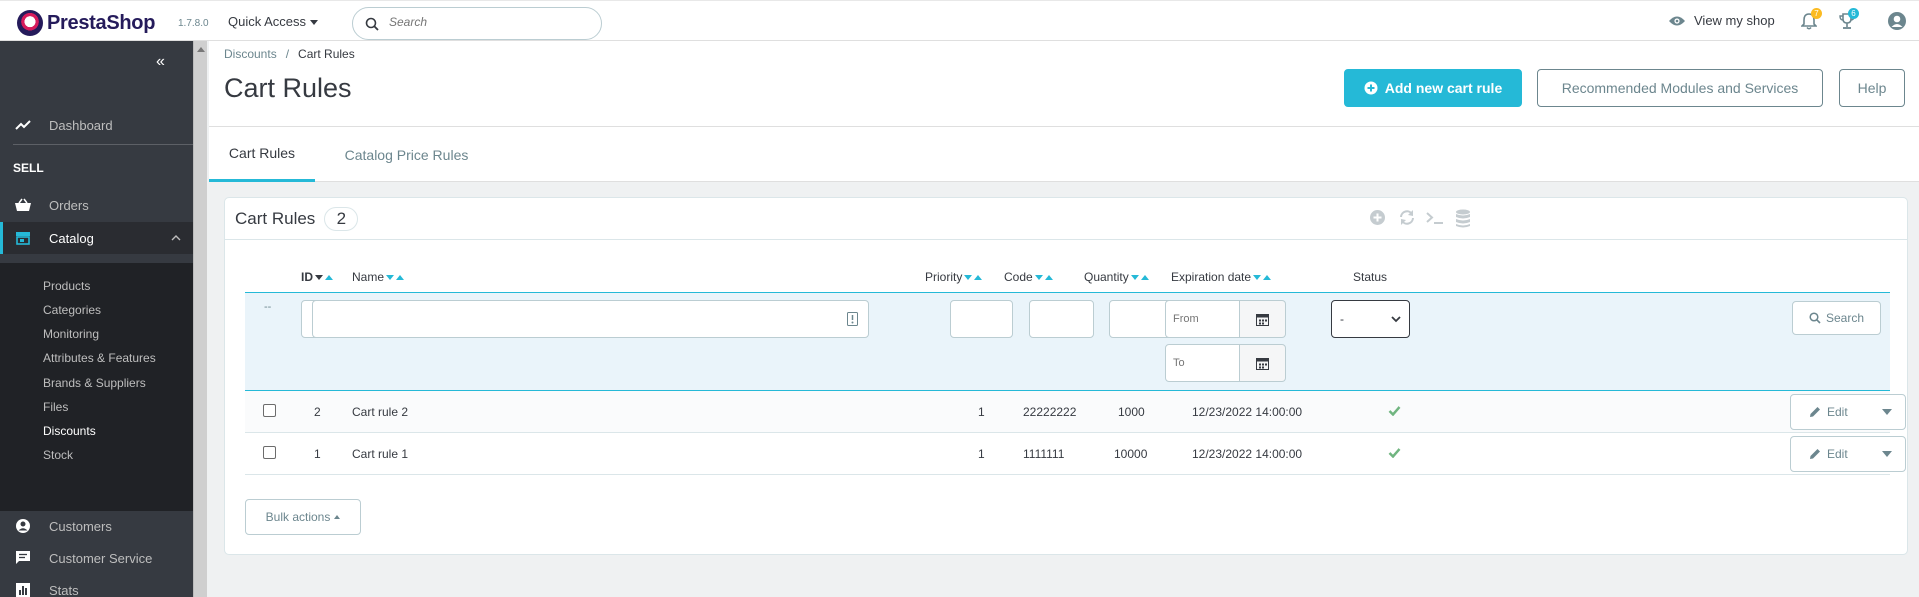  What do you see at coordinates (96, 586) in the screenshot?
I see `sidebar-item-stats: Stats` at bounding box center [96, 586].